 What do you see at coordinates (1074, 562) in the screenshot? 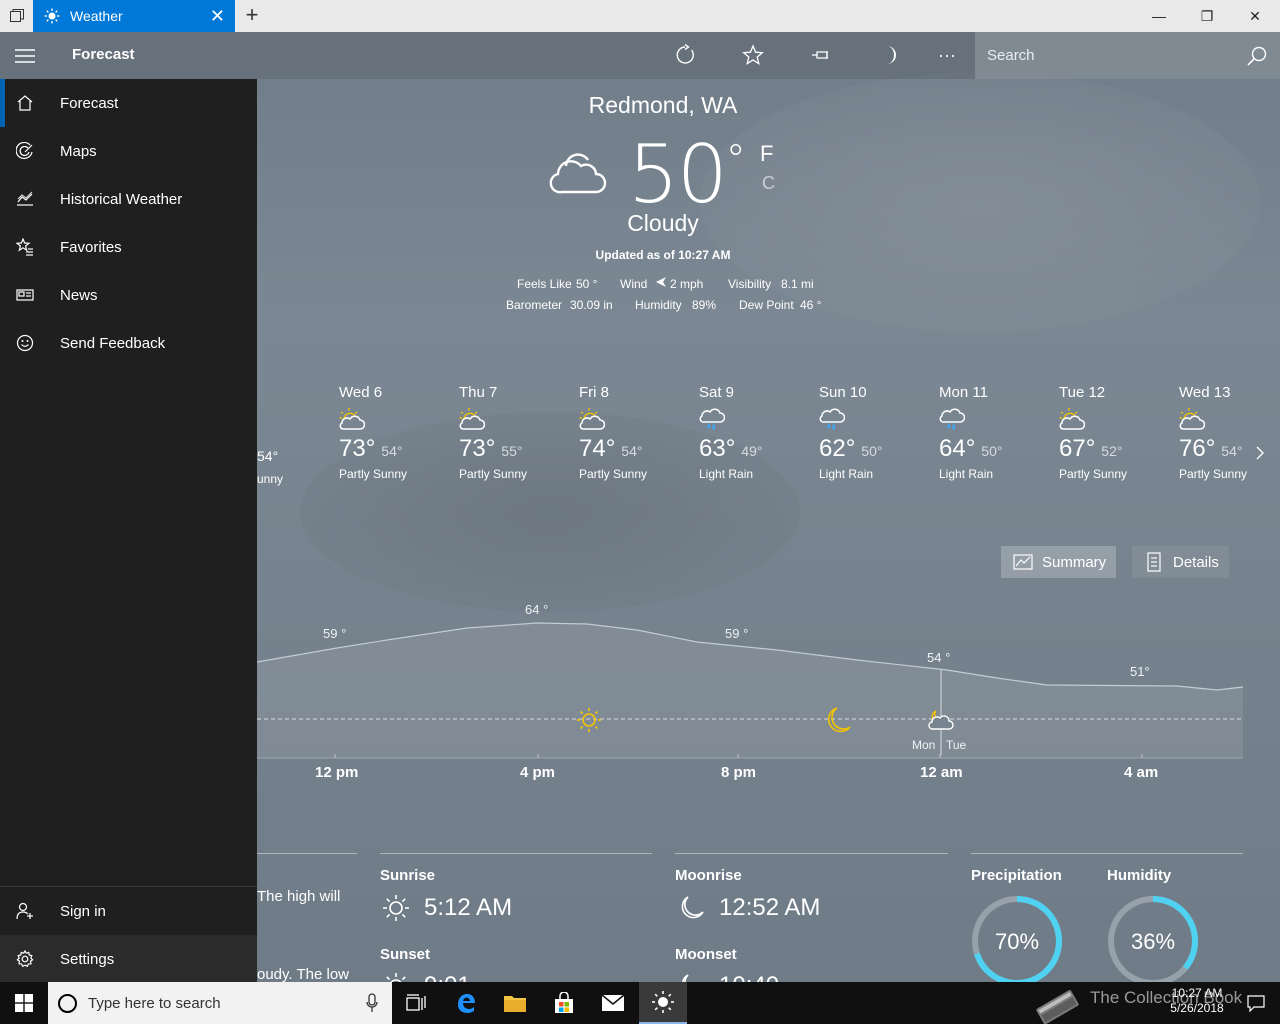
I see `summary-label: Summary` at bounding box center [1074, 562].